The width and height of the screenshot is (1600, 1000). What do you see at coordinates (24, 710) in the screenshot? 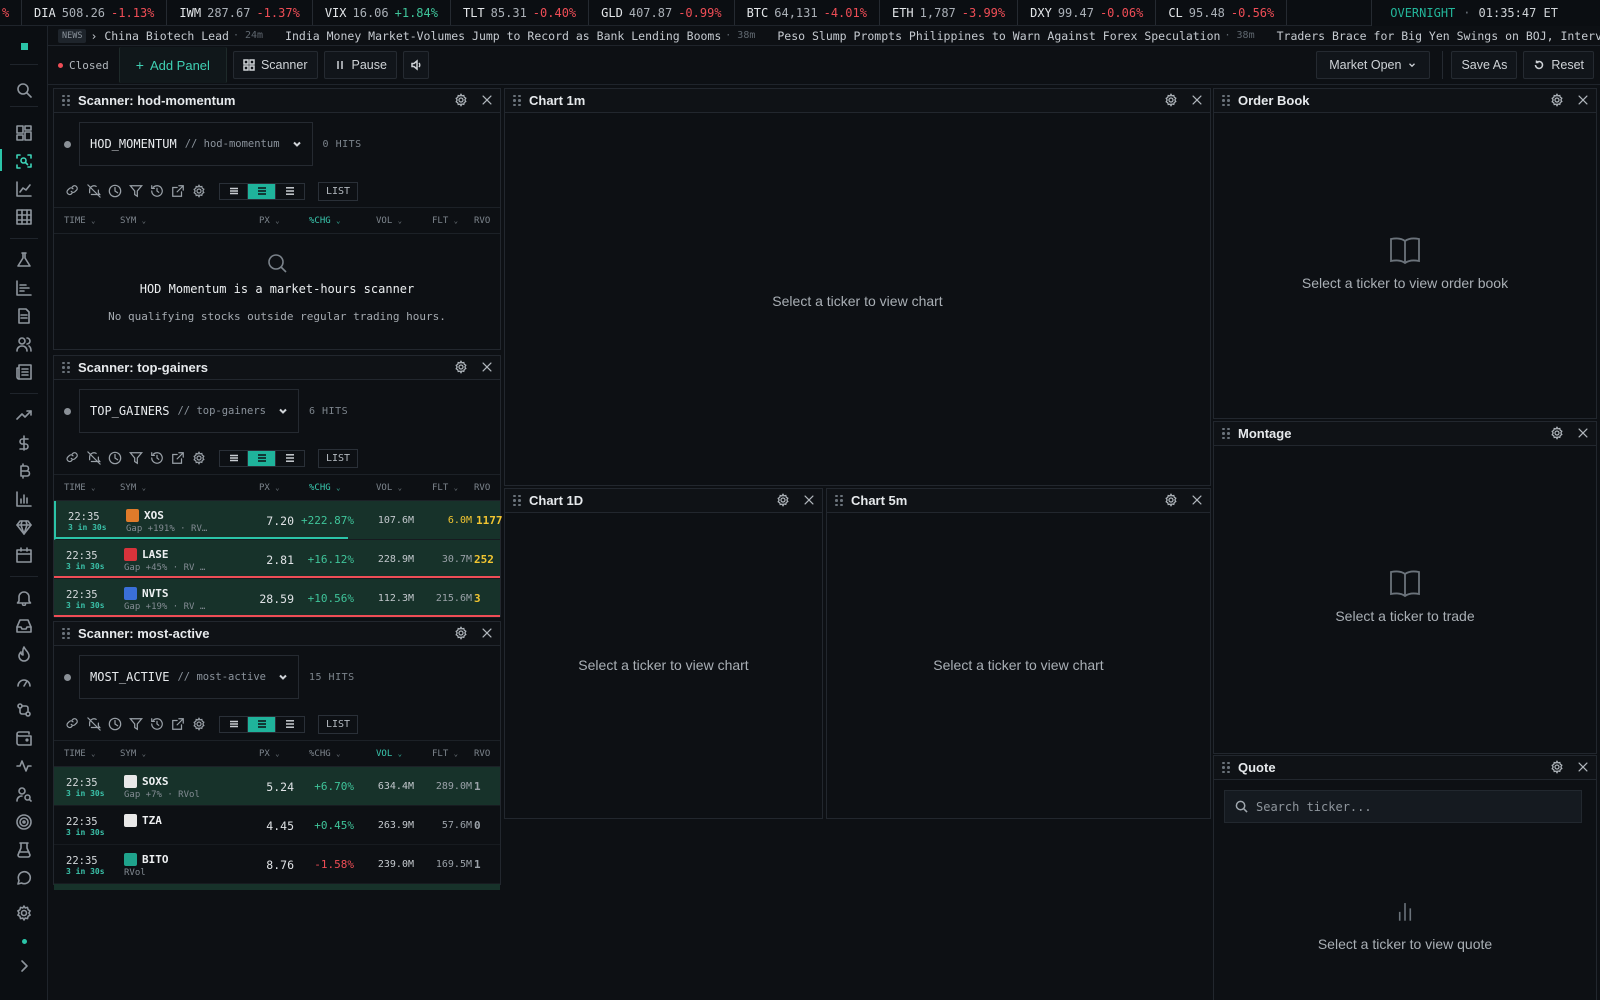
I see `swap-icon` at bounding box center [24, 710].